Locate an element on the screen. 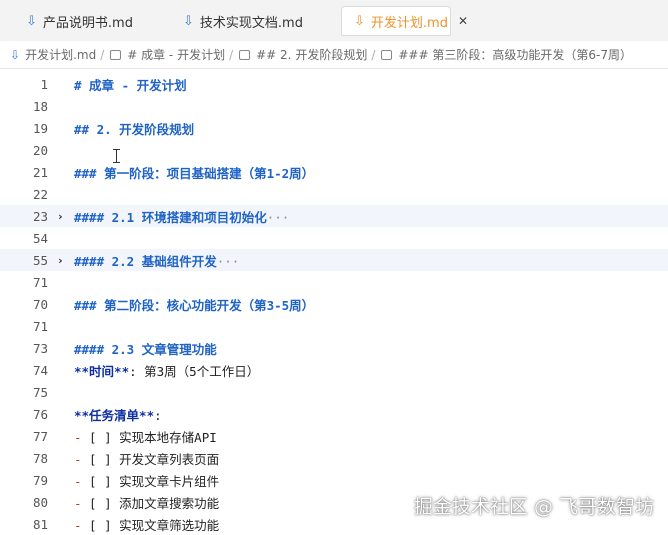 This screenshot has width=668, height=535. line-number: 73 is located at coordinates (40, 348).